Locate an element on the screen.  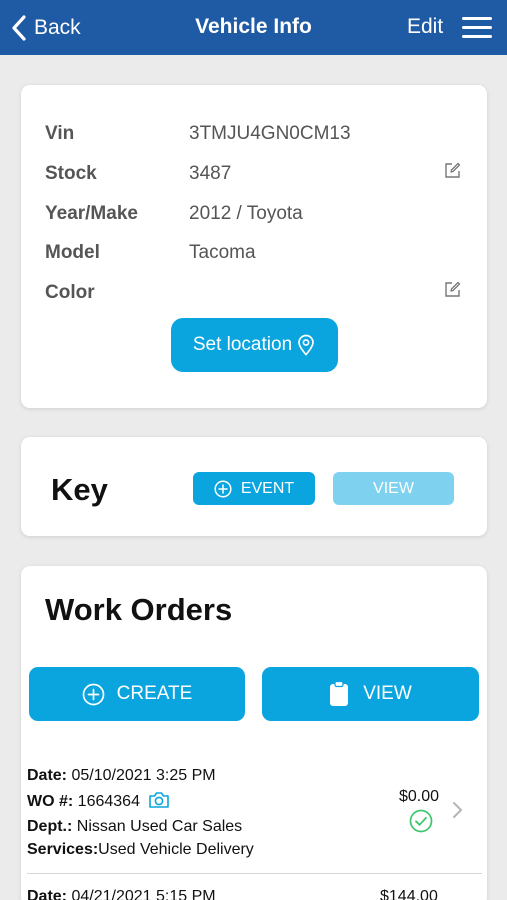
model-value: Tacoma is located at coordinates (222, 252).